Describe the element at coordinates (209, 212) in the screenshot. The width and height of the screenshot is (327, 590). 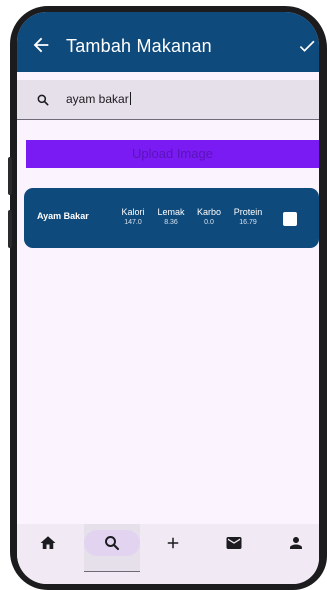
I see `nutrient-label: Karbo` at that location.